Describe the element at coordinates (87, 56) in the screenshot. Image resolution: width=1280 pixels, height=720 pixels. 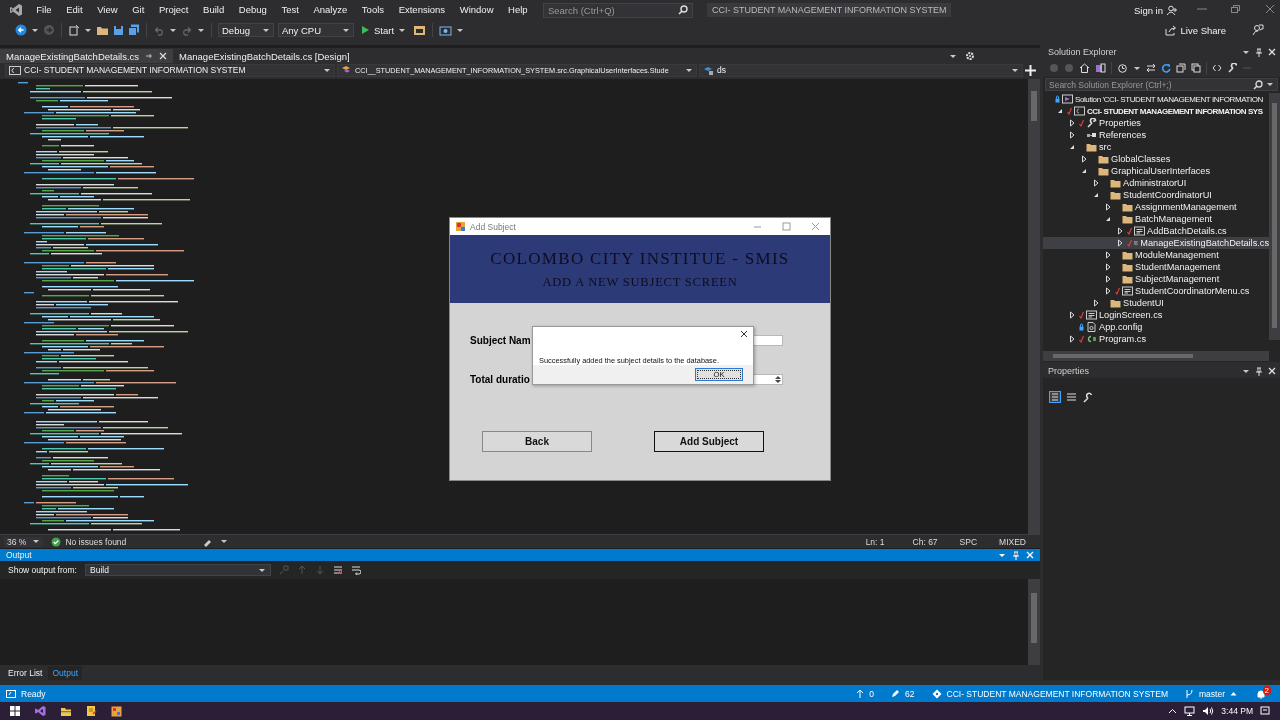
I see `editor-tab: ManageExistingBatchDetails.cs` at that location.